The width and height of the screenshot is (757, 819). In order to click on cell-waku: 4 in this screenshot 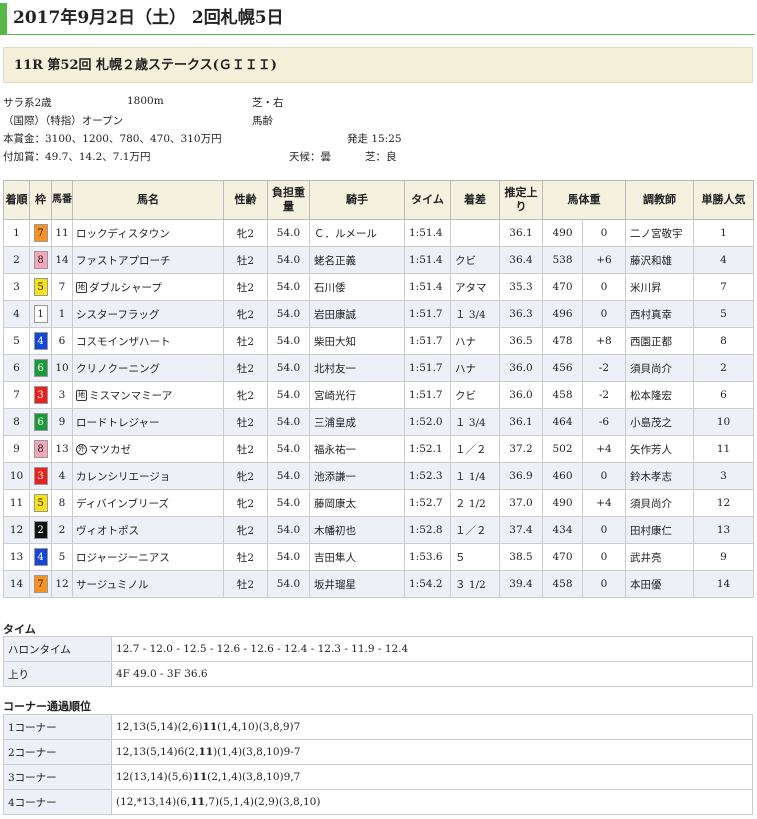, I will do `click(40, 341)`.